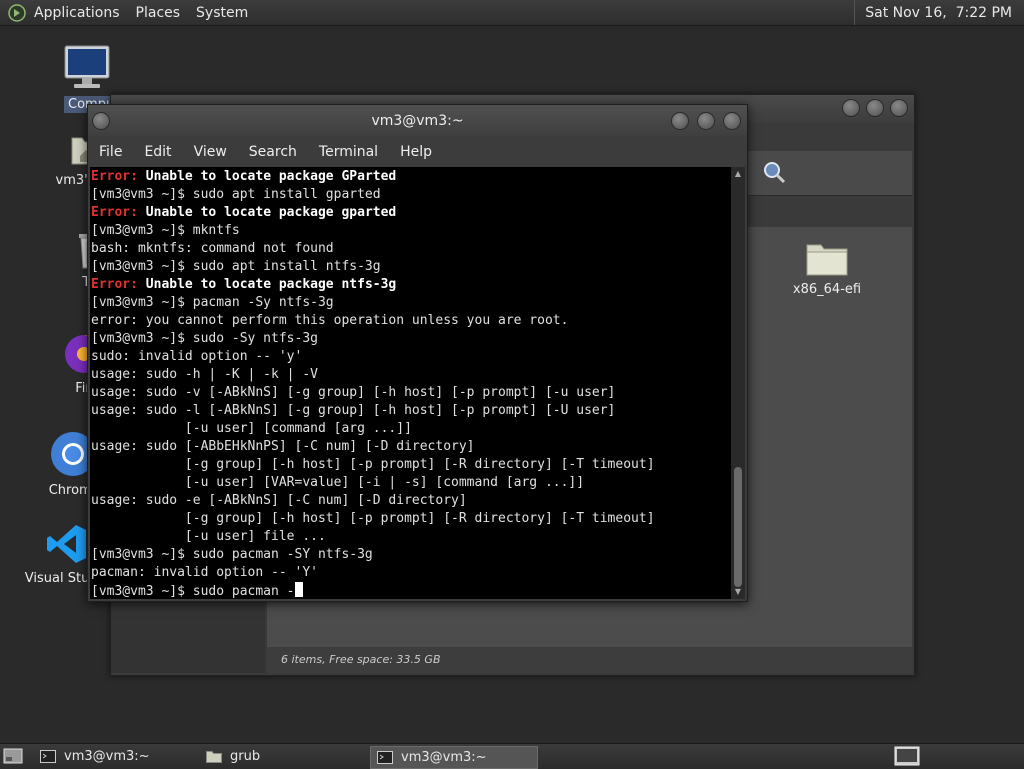 The image size is (1024, 769). I want to click on taskbar-task: grub, so click(282, 756).